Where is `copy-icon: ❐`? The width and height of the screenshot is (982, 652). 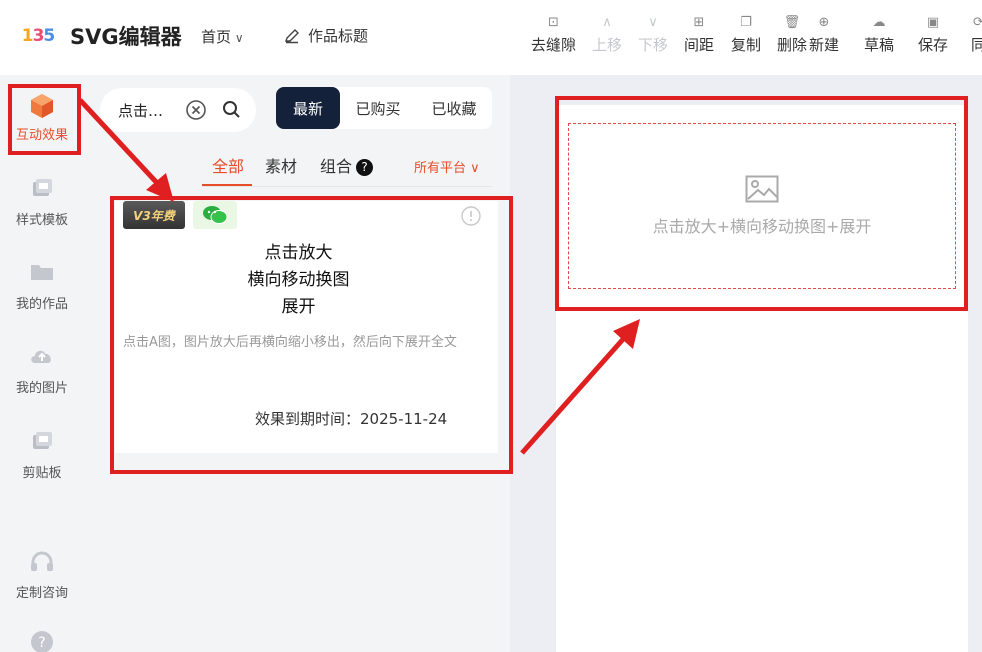
copy-icon: ❐ is located at coordinates (746, 22).